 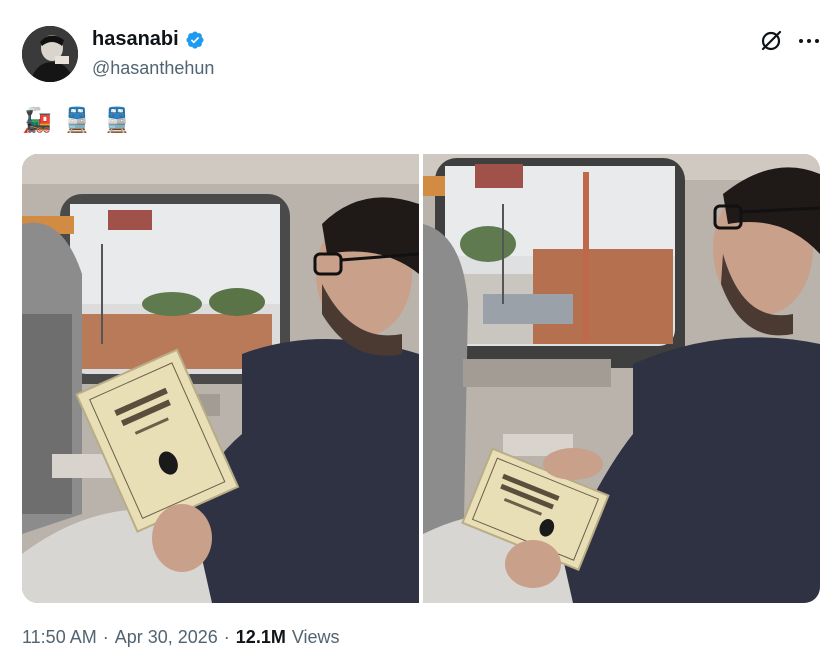 I want to click on post-text: 🚂 🚆 🚆, so click(x=77, y=121).